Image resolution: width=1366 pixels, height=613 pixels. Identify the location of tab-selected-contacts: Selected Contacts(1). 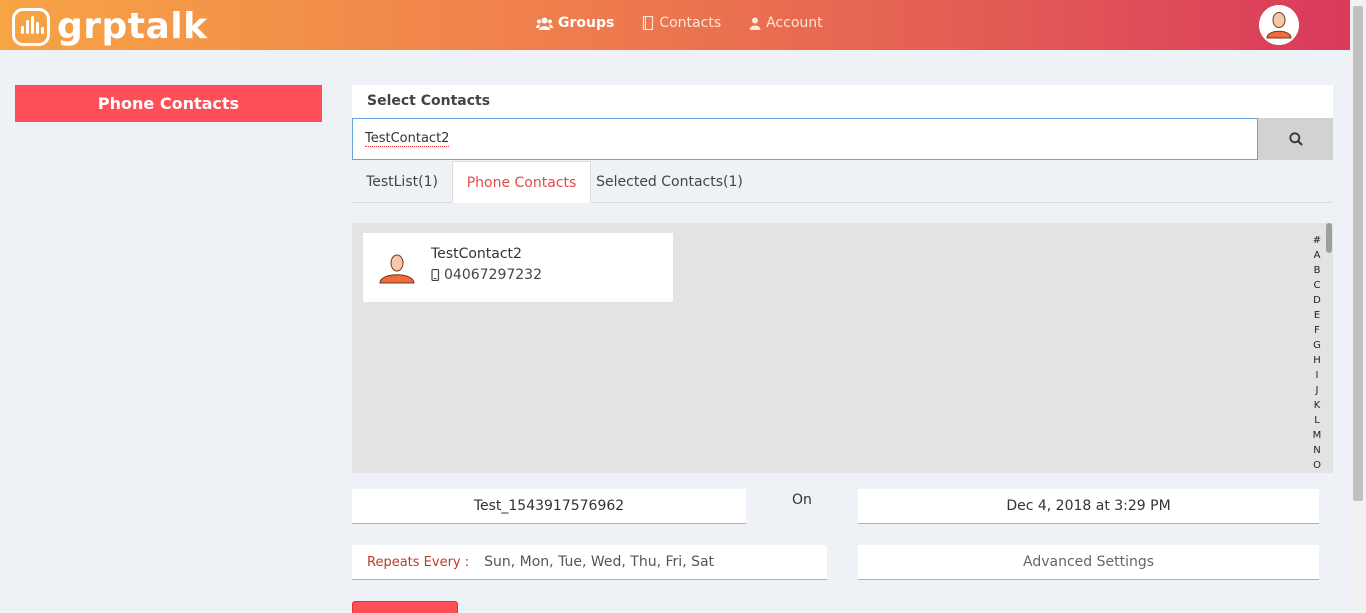
(669, 182).